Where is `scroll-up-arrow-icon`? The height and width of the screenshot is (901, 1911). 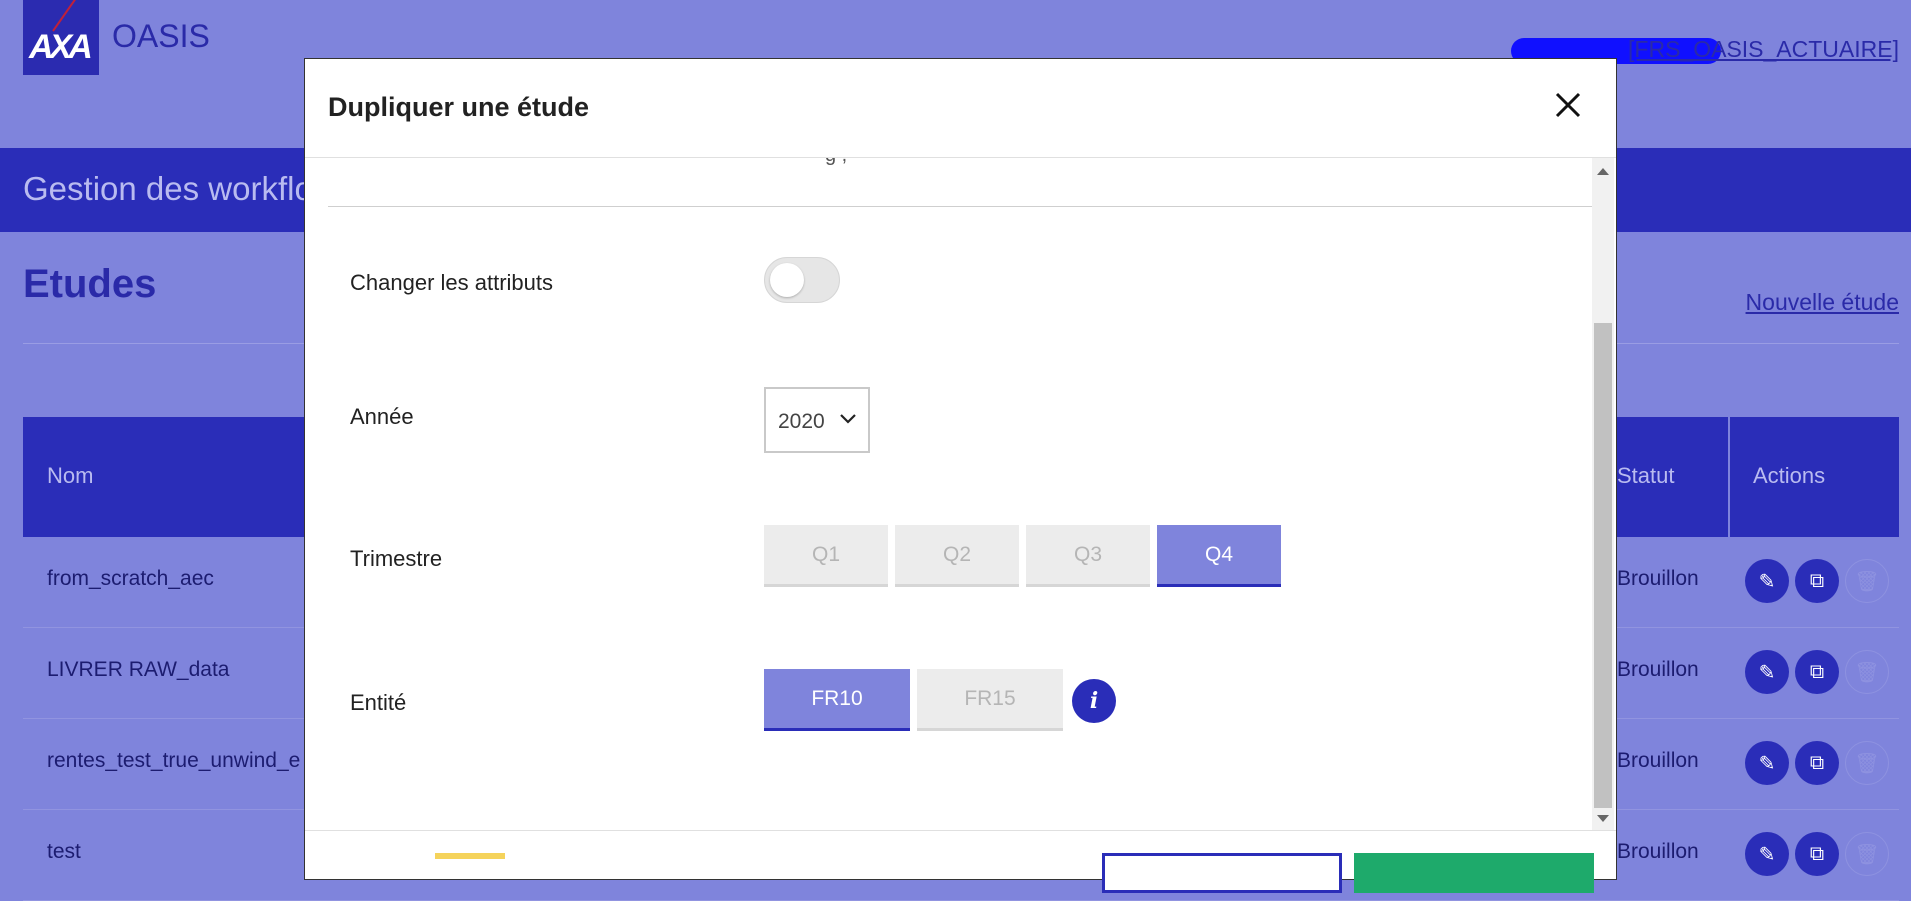 scroll-up-arrow-icon is located at coordinates (1603, 171).